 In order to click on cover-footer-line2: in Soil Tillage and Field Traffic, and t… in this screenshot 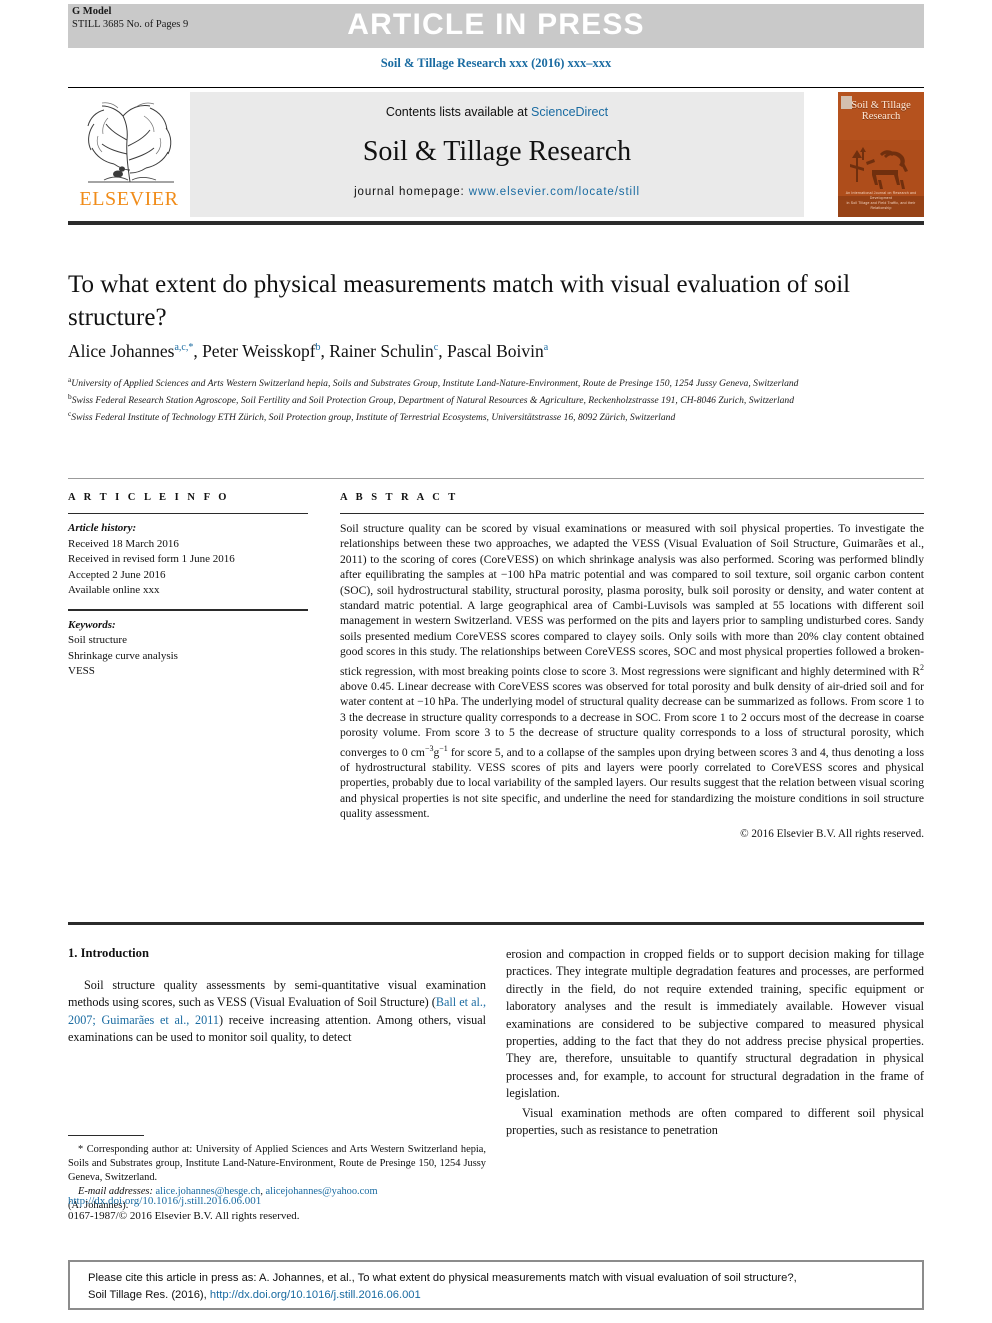, I will do `click(881, 205)`.